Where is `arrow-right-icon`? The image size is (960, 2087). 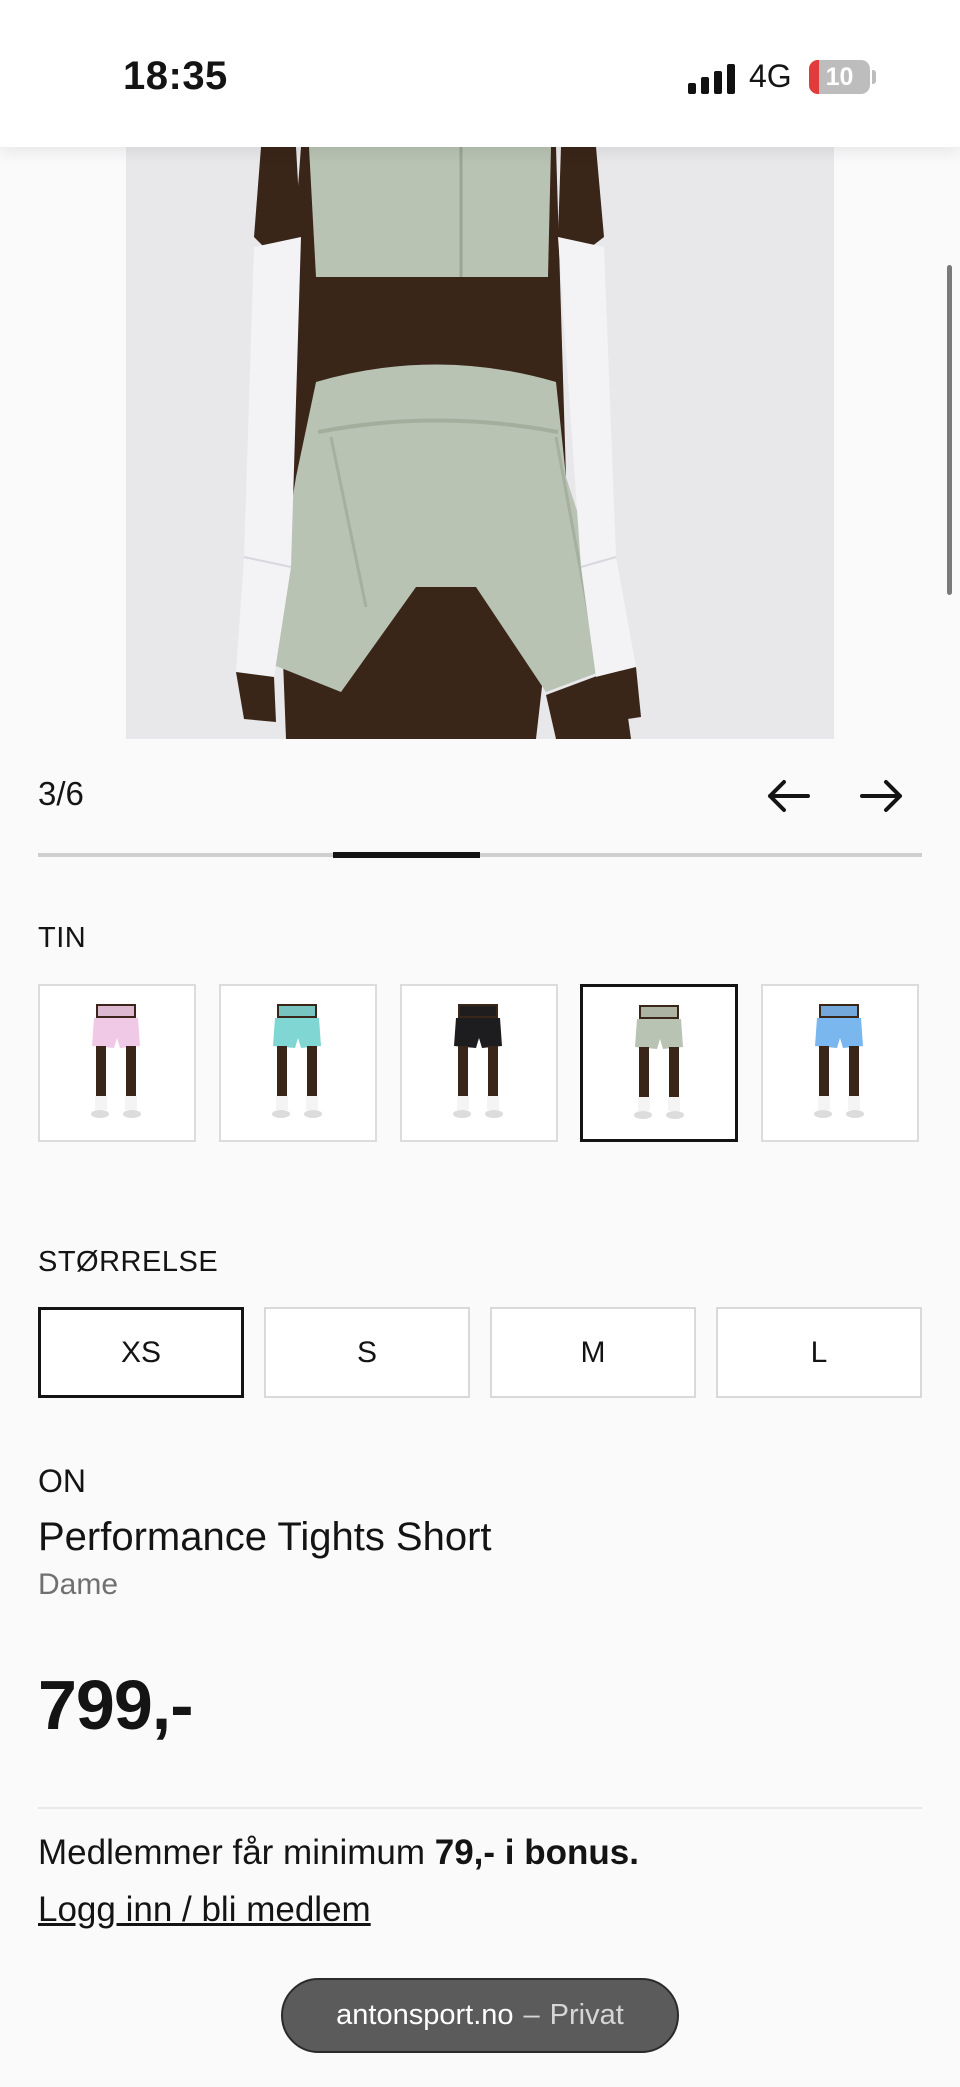
arrow-right-icon is located at coordinates (881, 796).